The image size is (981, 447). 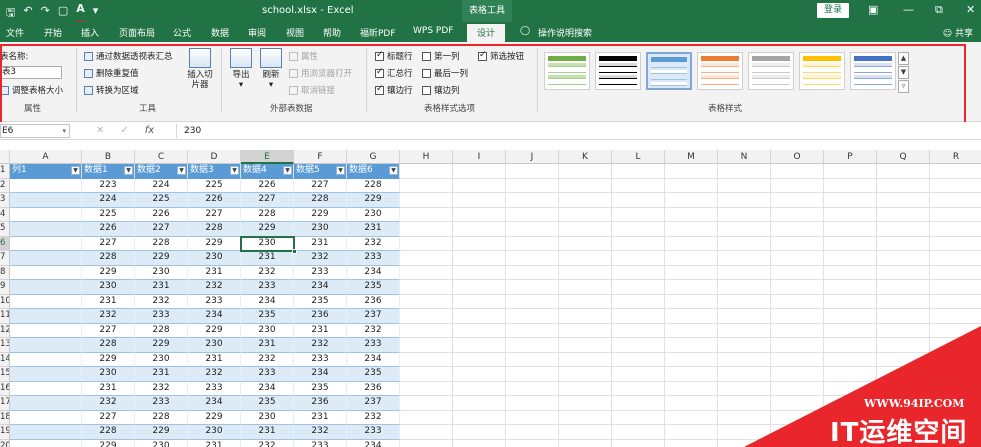 What do you see at coordinates (161, 185) in the screenshot?
I see `table-cell: 224` at bounding box center [161, 185].